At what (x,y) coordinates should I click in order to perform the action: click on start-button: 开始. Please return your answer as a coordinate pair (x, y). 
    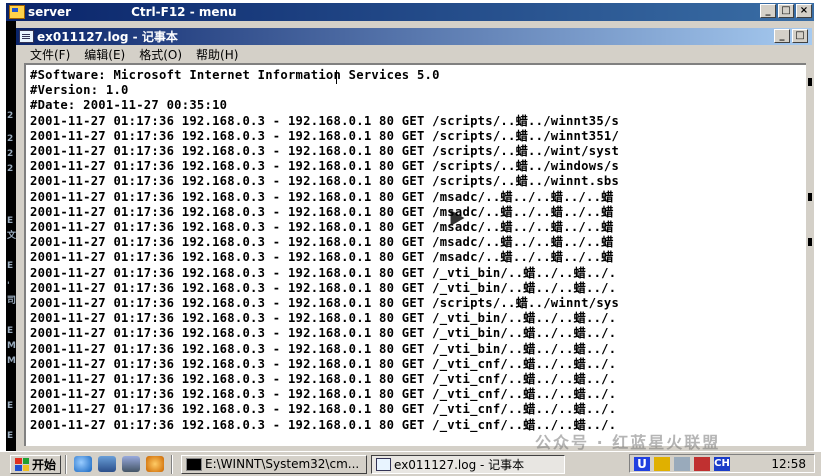
    Looking at the image, I should click on (36, 464).